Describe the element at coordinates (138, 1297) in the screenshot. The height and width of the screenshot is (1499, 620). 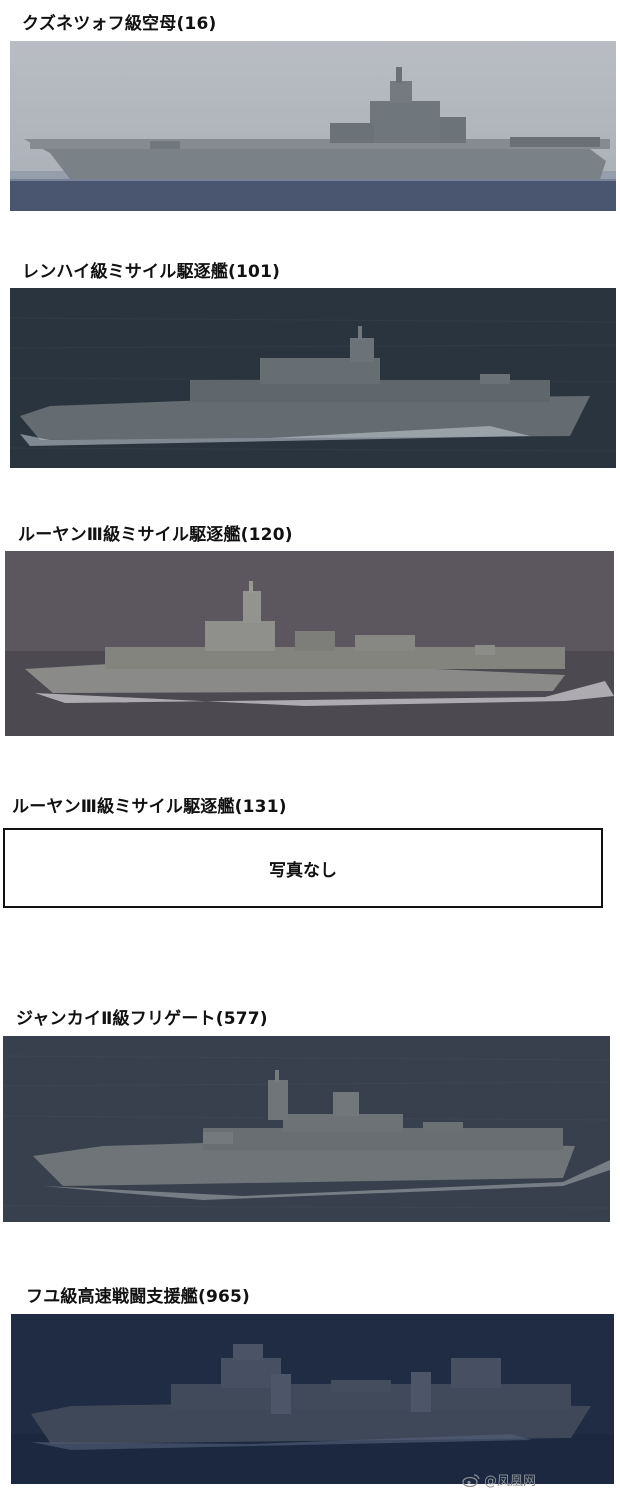
I see `caption-support-ship-965: フユ級高速戦闘支援艦(965)` at that location.